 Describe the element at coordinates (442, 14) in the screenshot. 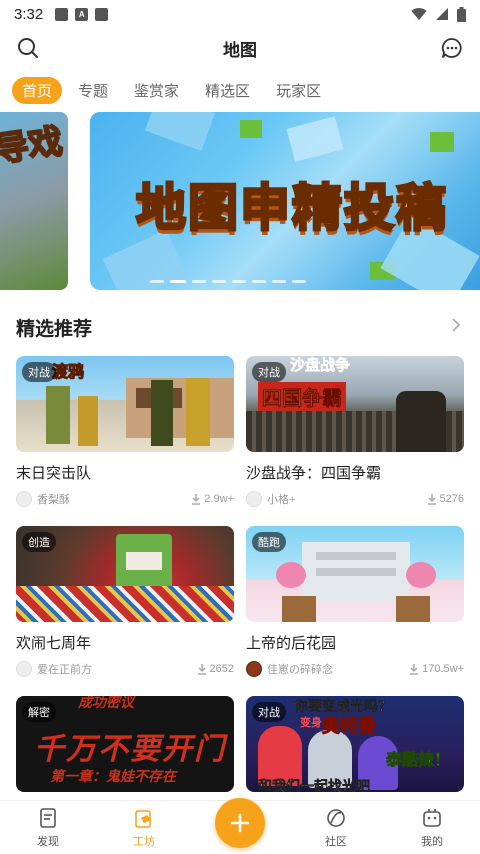

I see `signal-icon` at that location.